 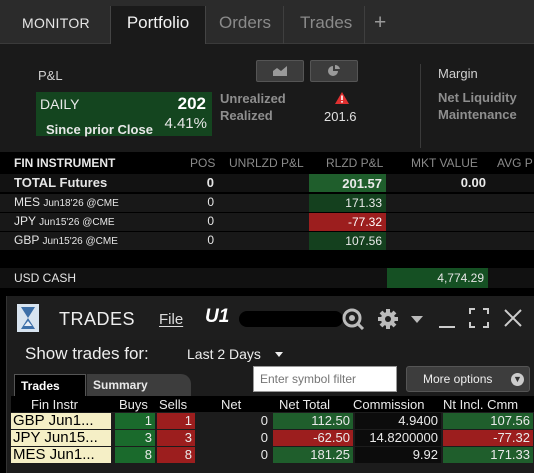 I want to click on period-dropdown: Last 2 Days, so click(x=235, y=354).